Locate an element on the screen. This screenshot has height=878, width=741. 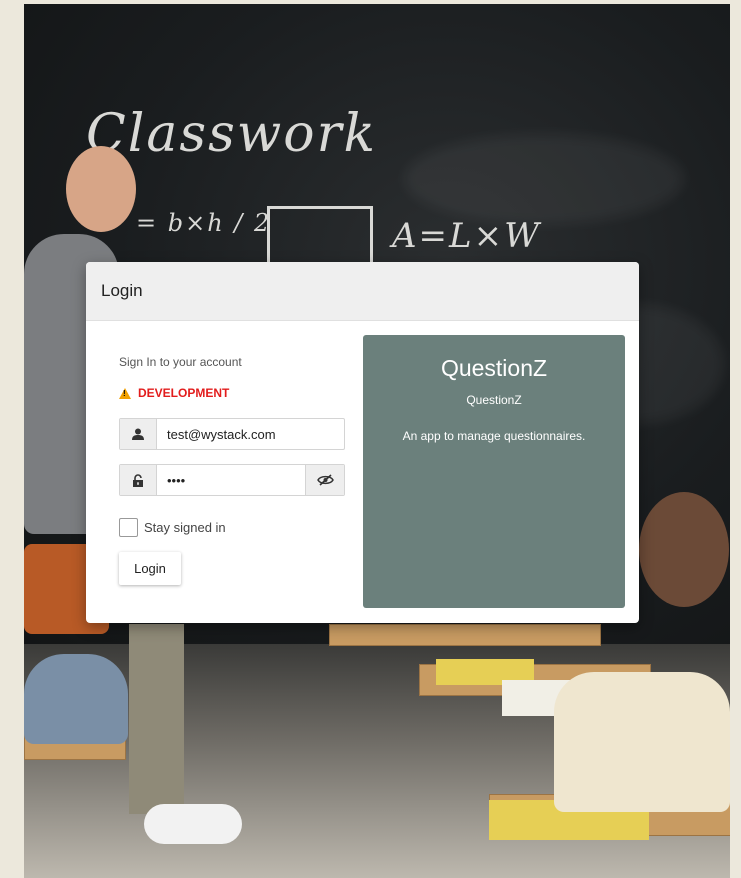
eye-slash-icon is located at coordinates (324, 480).